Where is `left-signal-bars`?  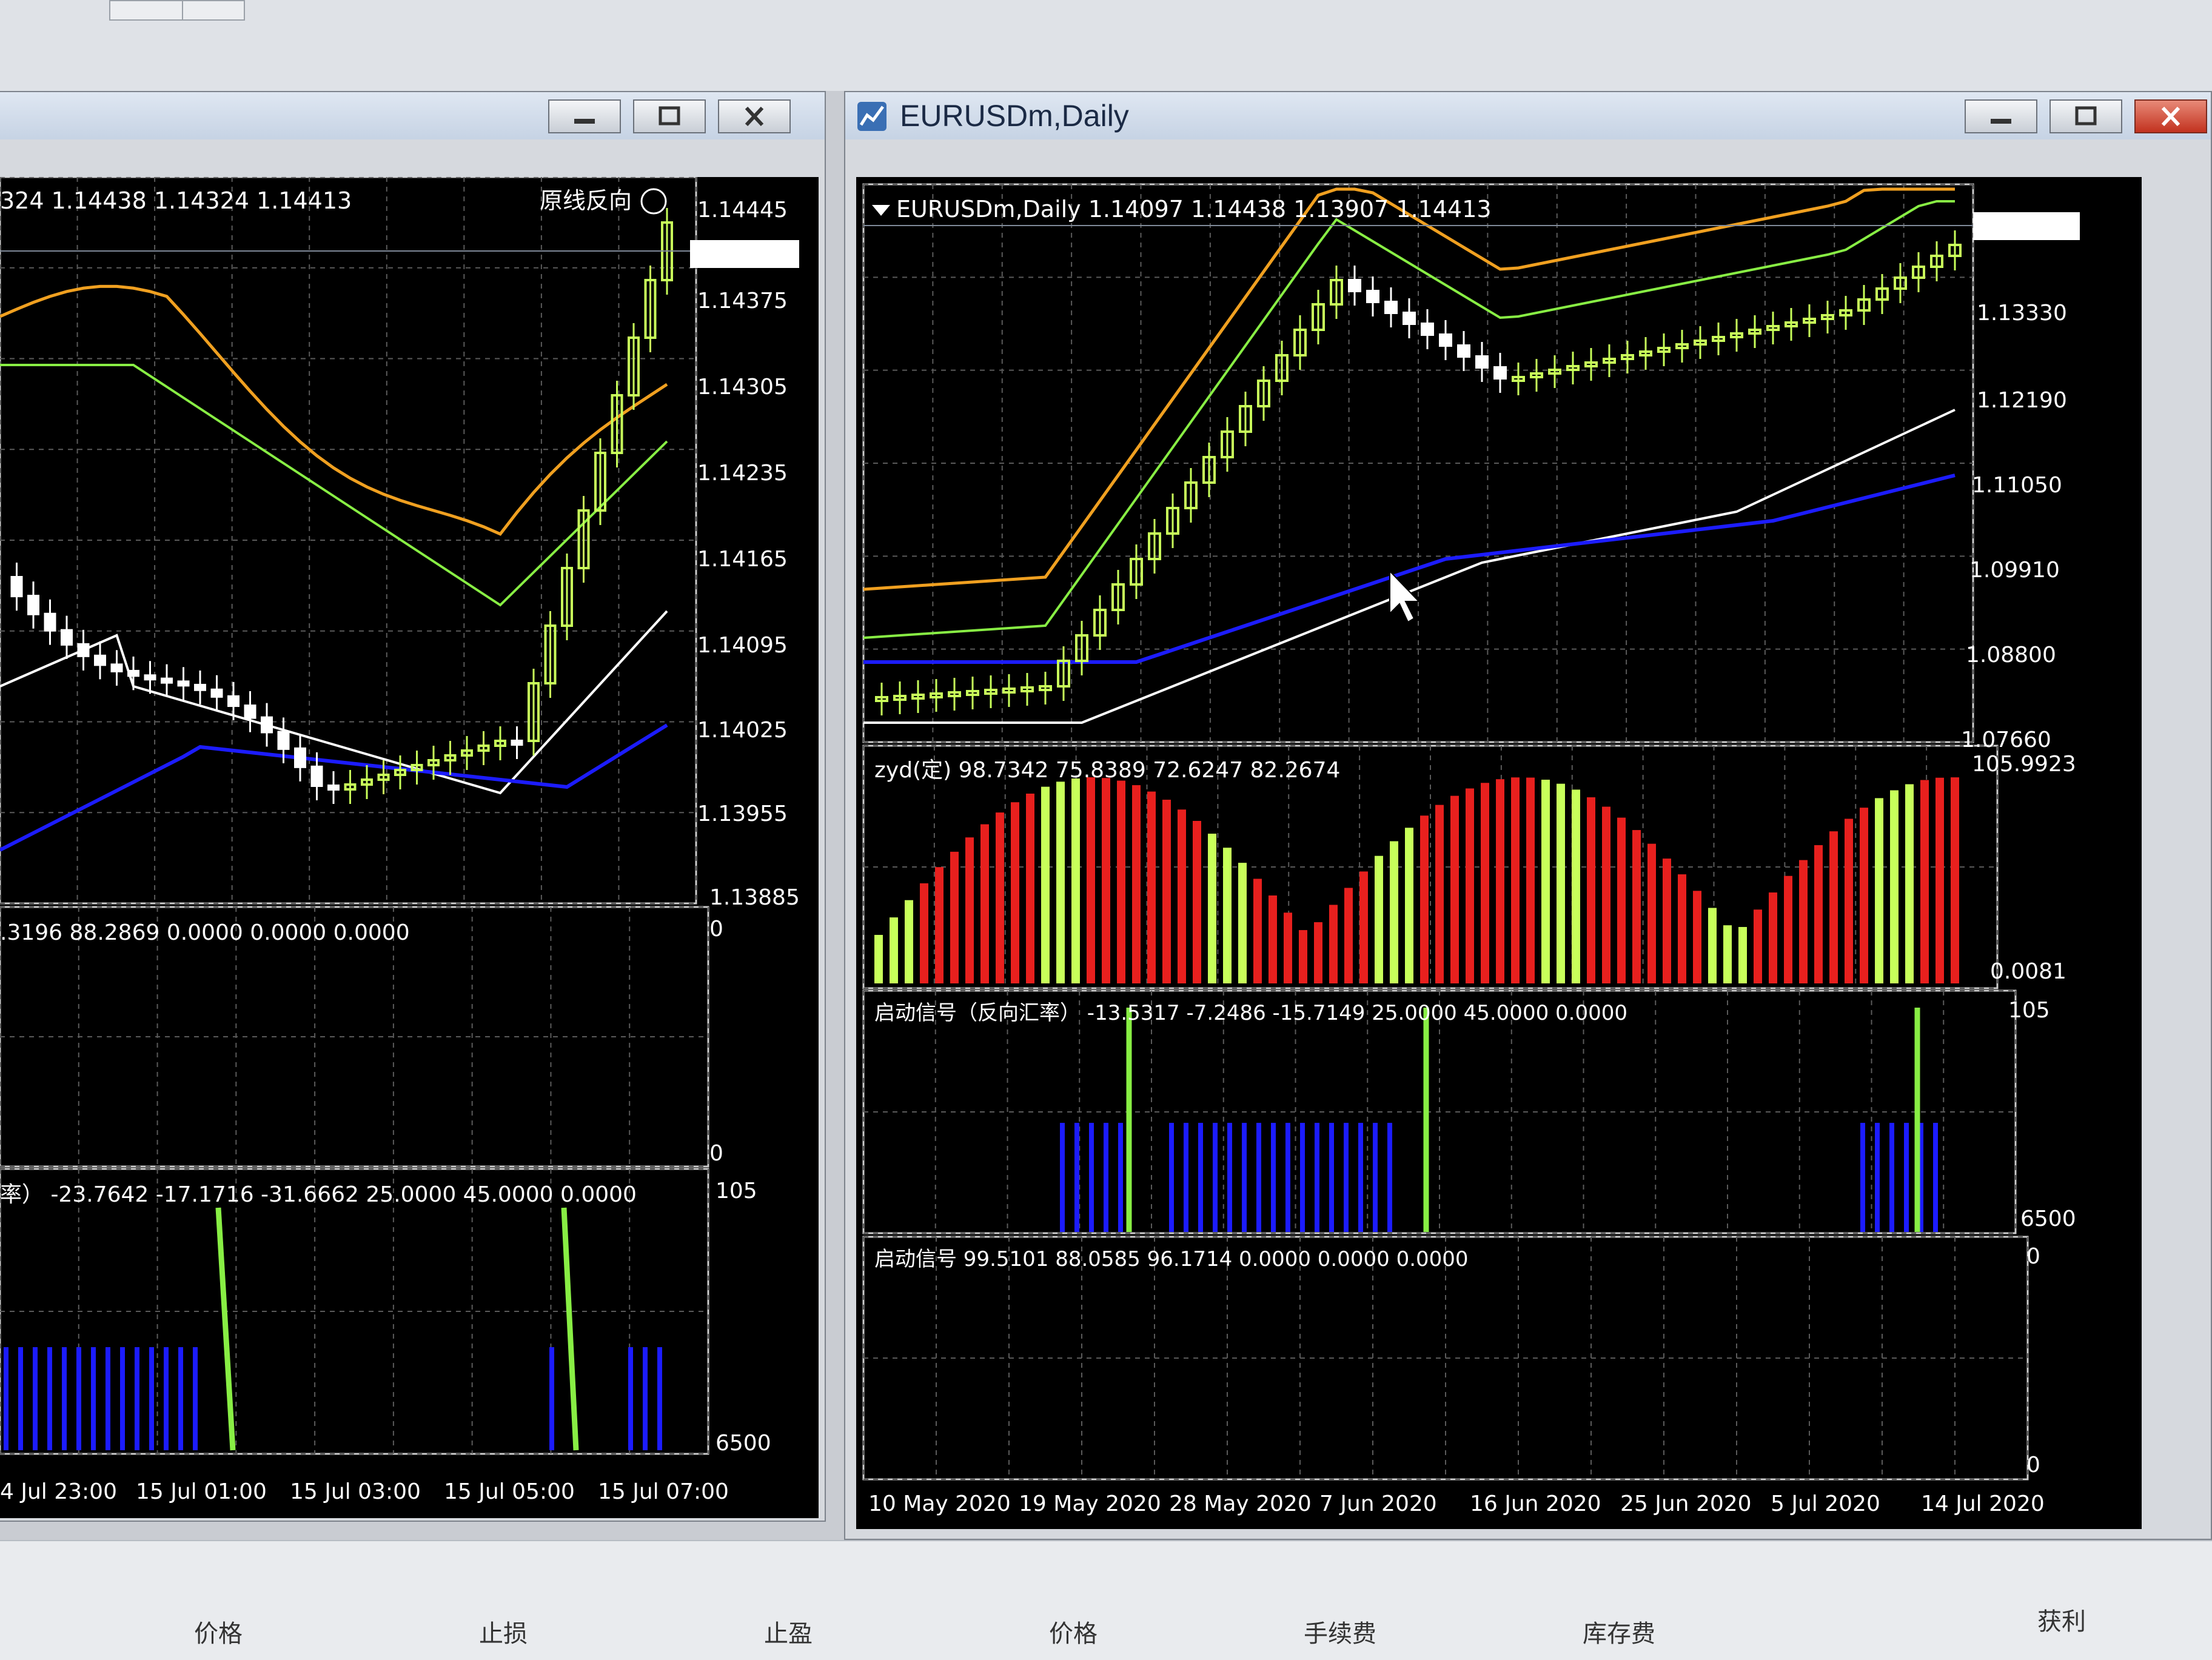 left-signal-bars is located at coordinates (333, 1329).